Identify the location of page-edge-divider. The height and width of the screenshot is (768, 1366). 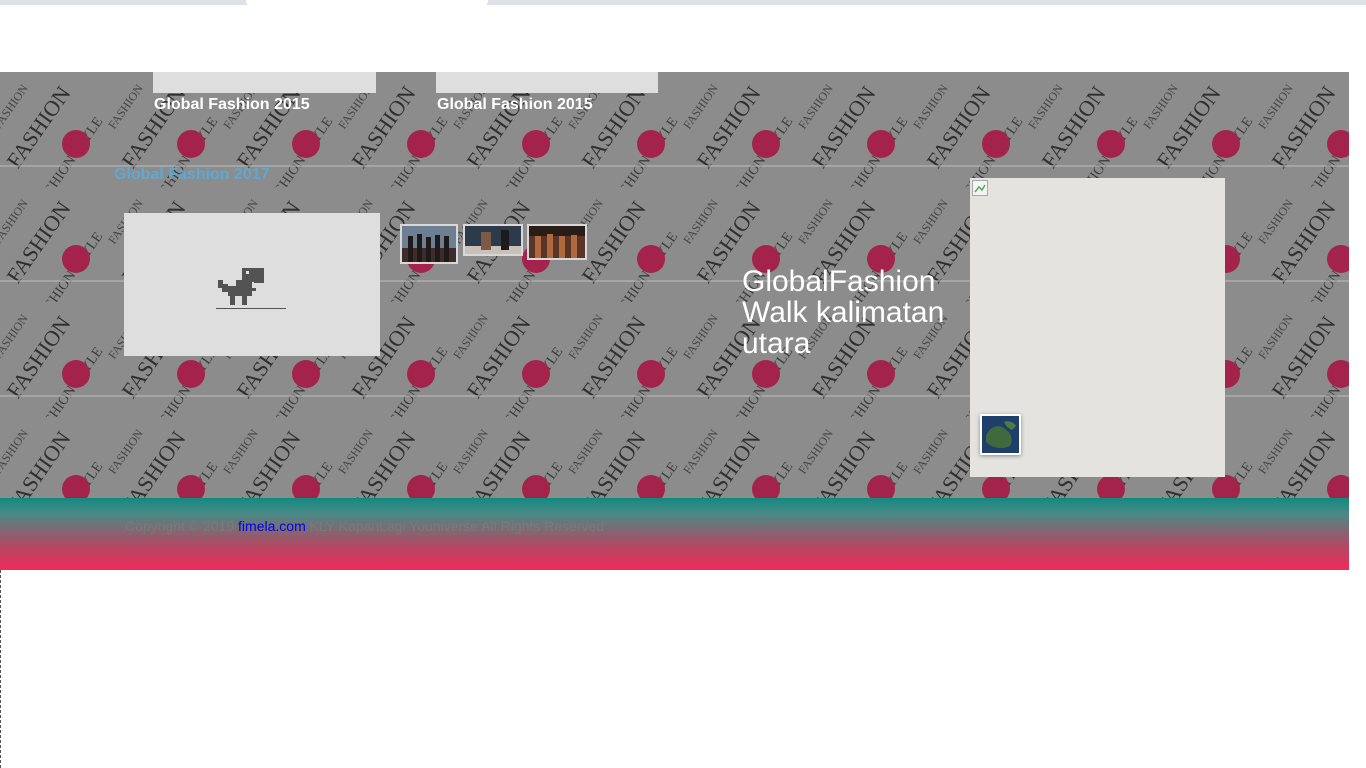
(1, 669).